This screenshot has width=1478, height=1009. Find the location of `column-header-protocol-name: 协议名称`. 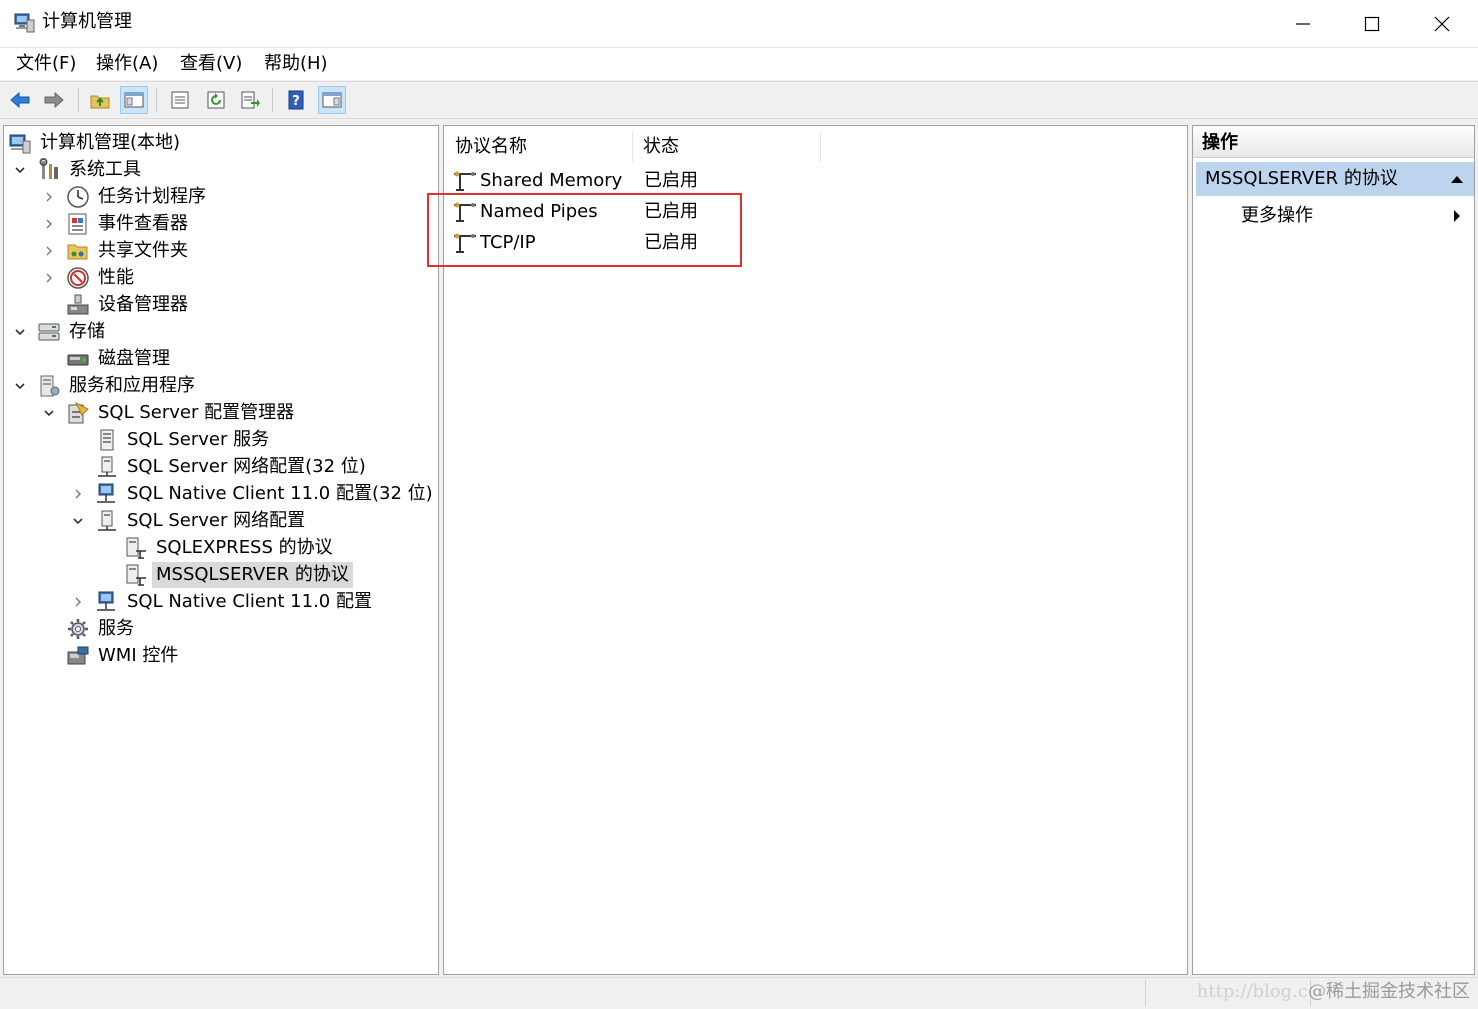

column-header-protocol-name: 协议名称 is located at coordinates (491, 147).